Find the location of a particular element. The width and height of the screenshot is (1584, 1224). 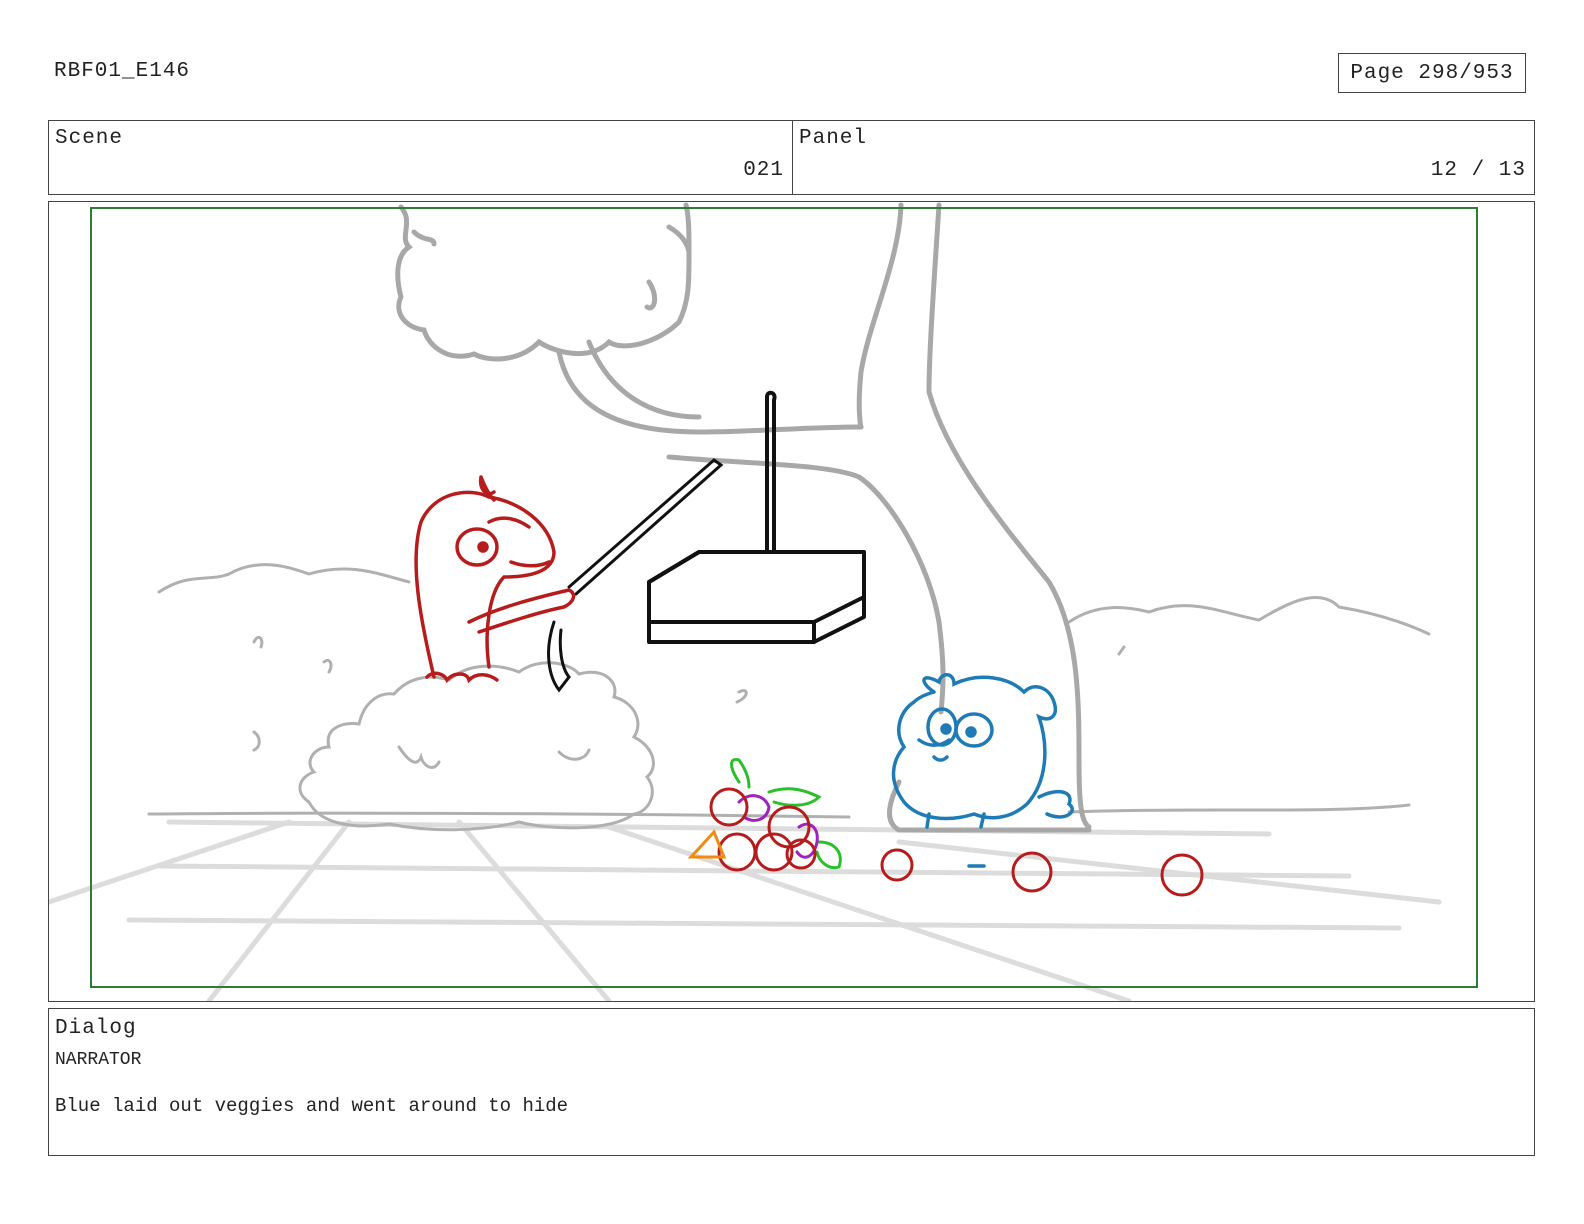

dialog-label: Dialog is located at coordinates (96, 1028).